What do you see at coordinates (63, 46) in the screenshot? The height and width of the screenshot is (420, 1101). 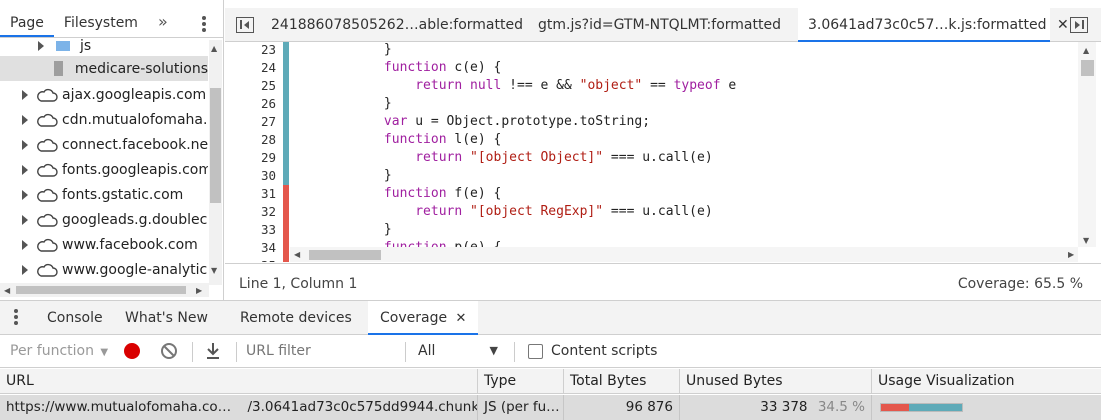 I see `folder-icon` at bounding box center [63, 46].